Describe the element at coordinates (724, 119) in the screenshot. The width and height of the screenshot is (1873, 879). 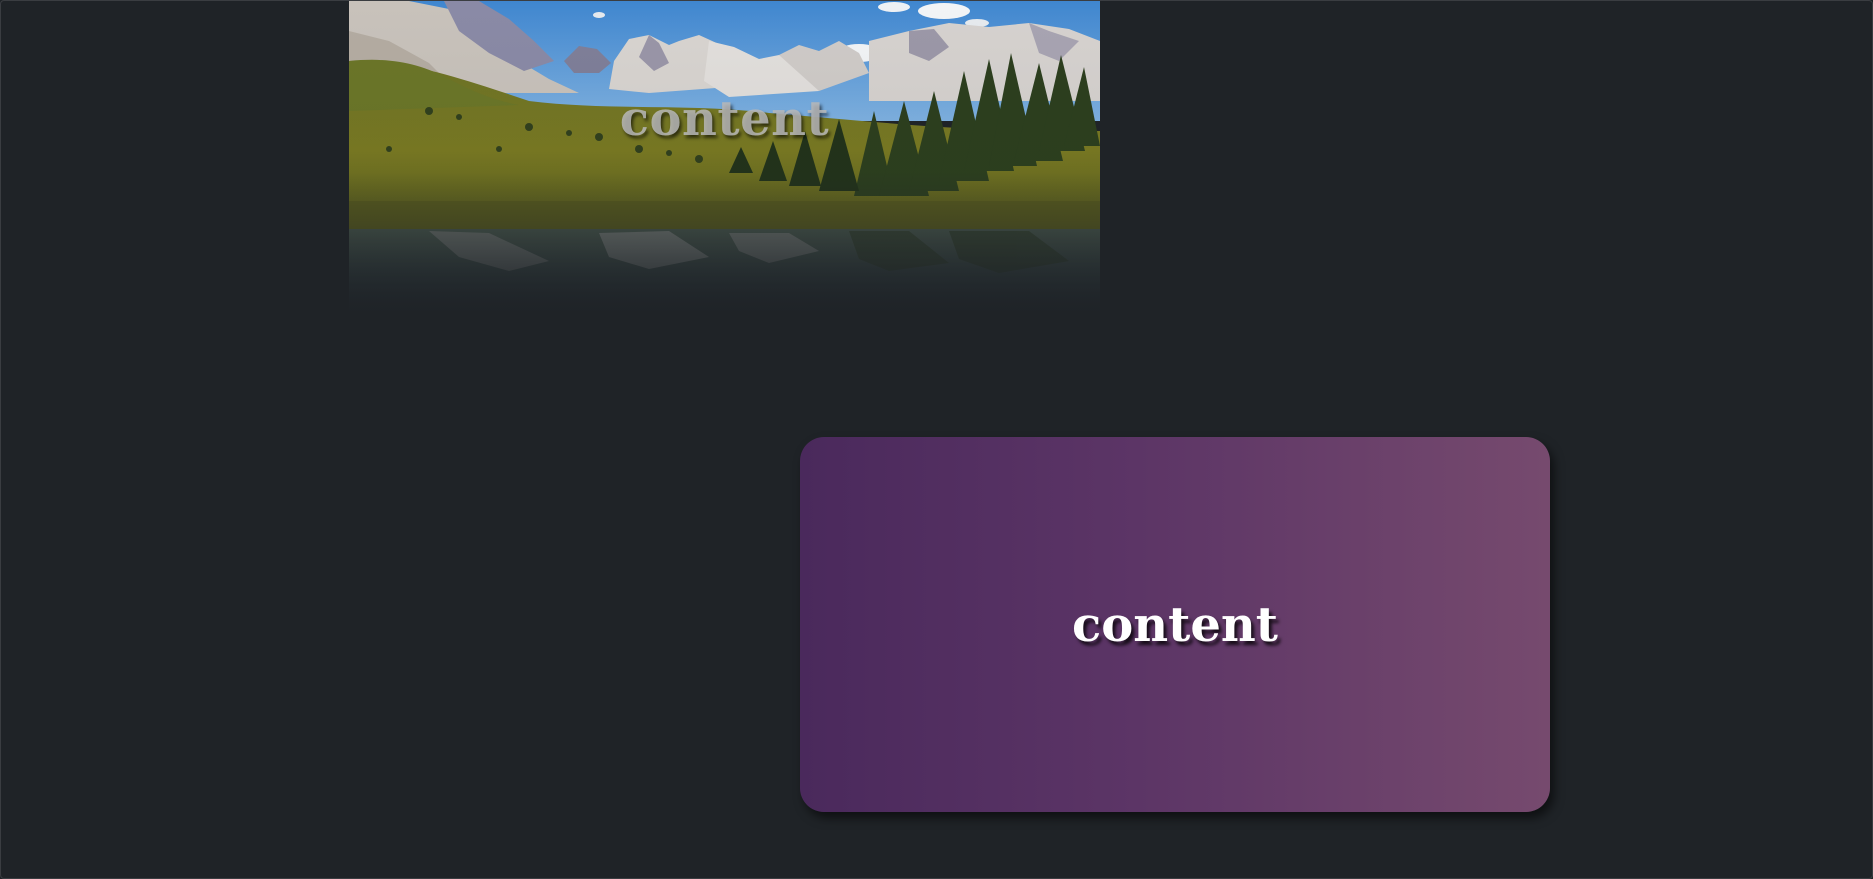
I see `landscape-card-text: content` at that location.